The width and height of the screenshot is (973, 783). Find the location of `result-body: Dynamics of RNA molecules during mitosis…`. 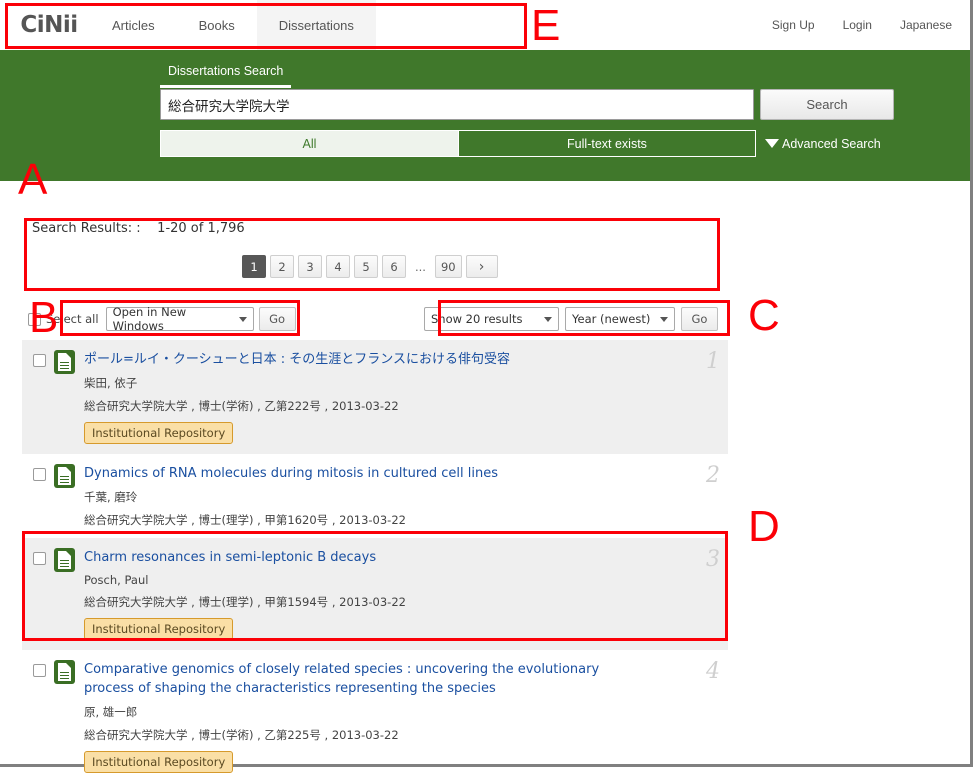

result-body: Dynamics of RNA molecules during mitosis… is located at coordinates (406, 496).